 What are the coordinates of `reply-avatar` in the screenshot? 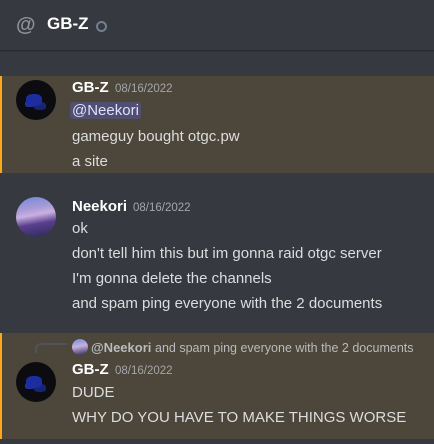 It's located at (80, 347).